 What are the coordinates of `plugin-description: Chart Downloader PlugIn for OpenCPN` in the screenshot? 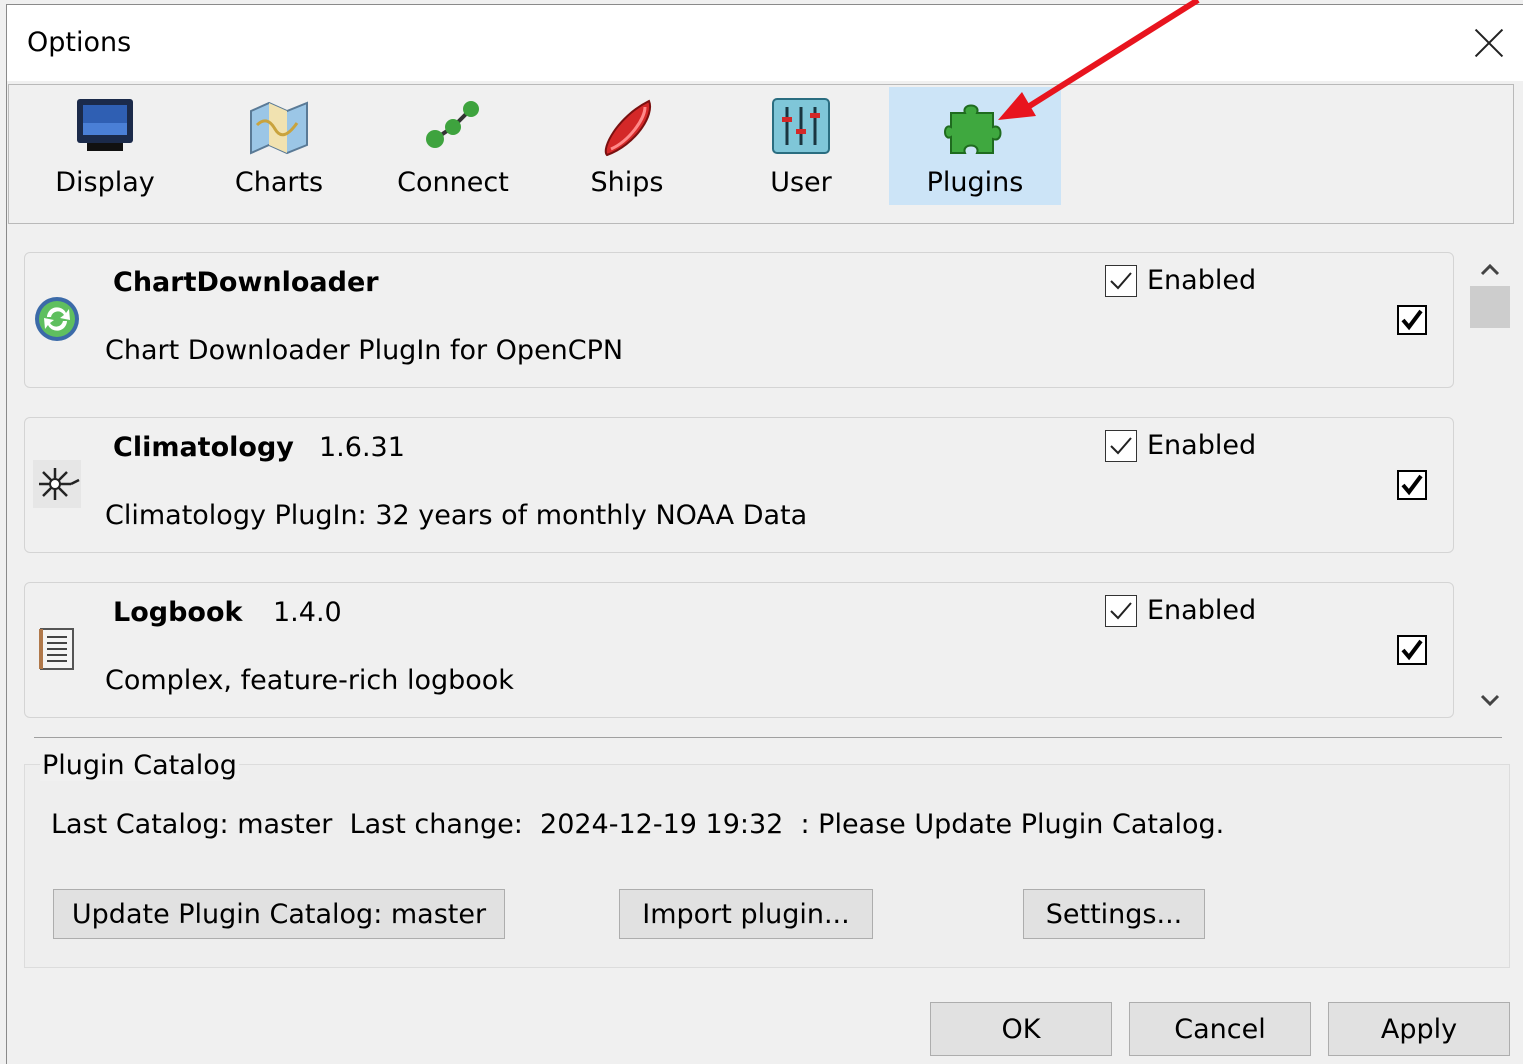 It's located at (364, 350).